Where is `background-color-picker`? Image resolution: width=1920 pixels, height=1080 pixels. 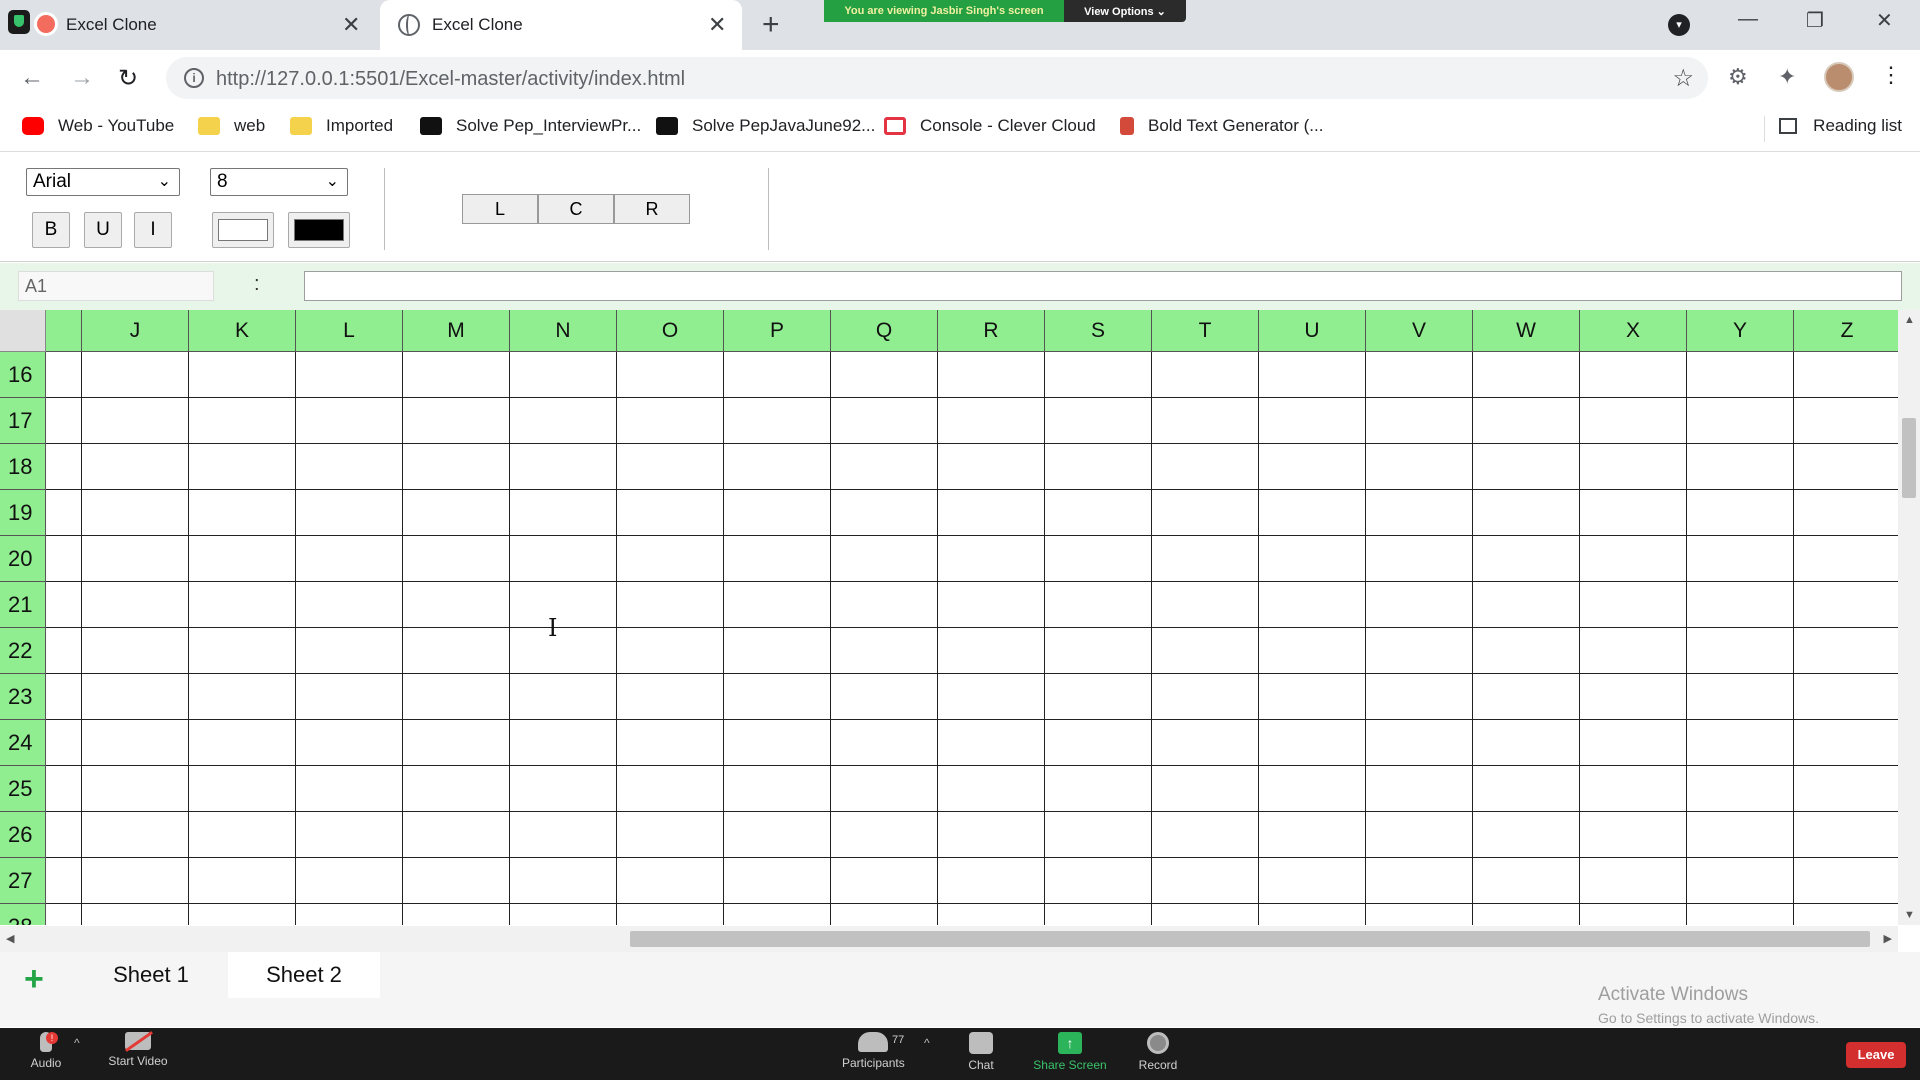 background-color-picker is located at coordinates (243, 230).